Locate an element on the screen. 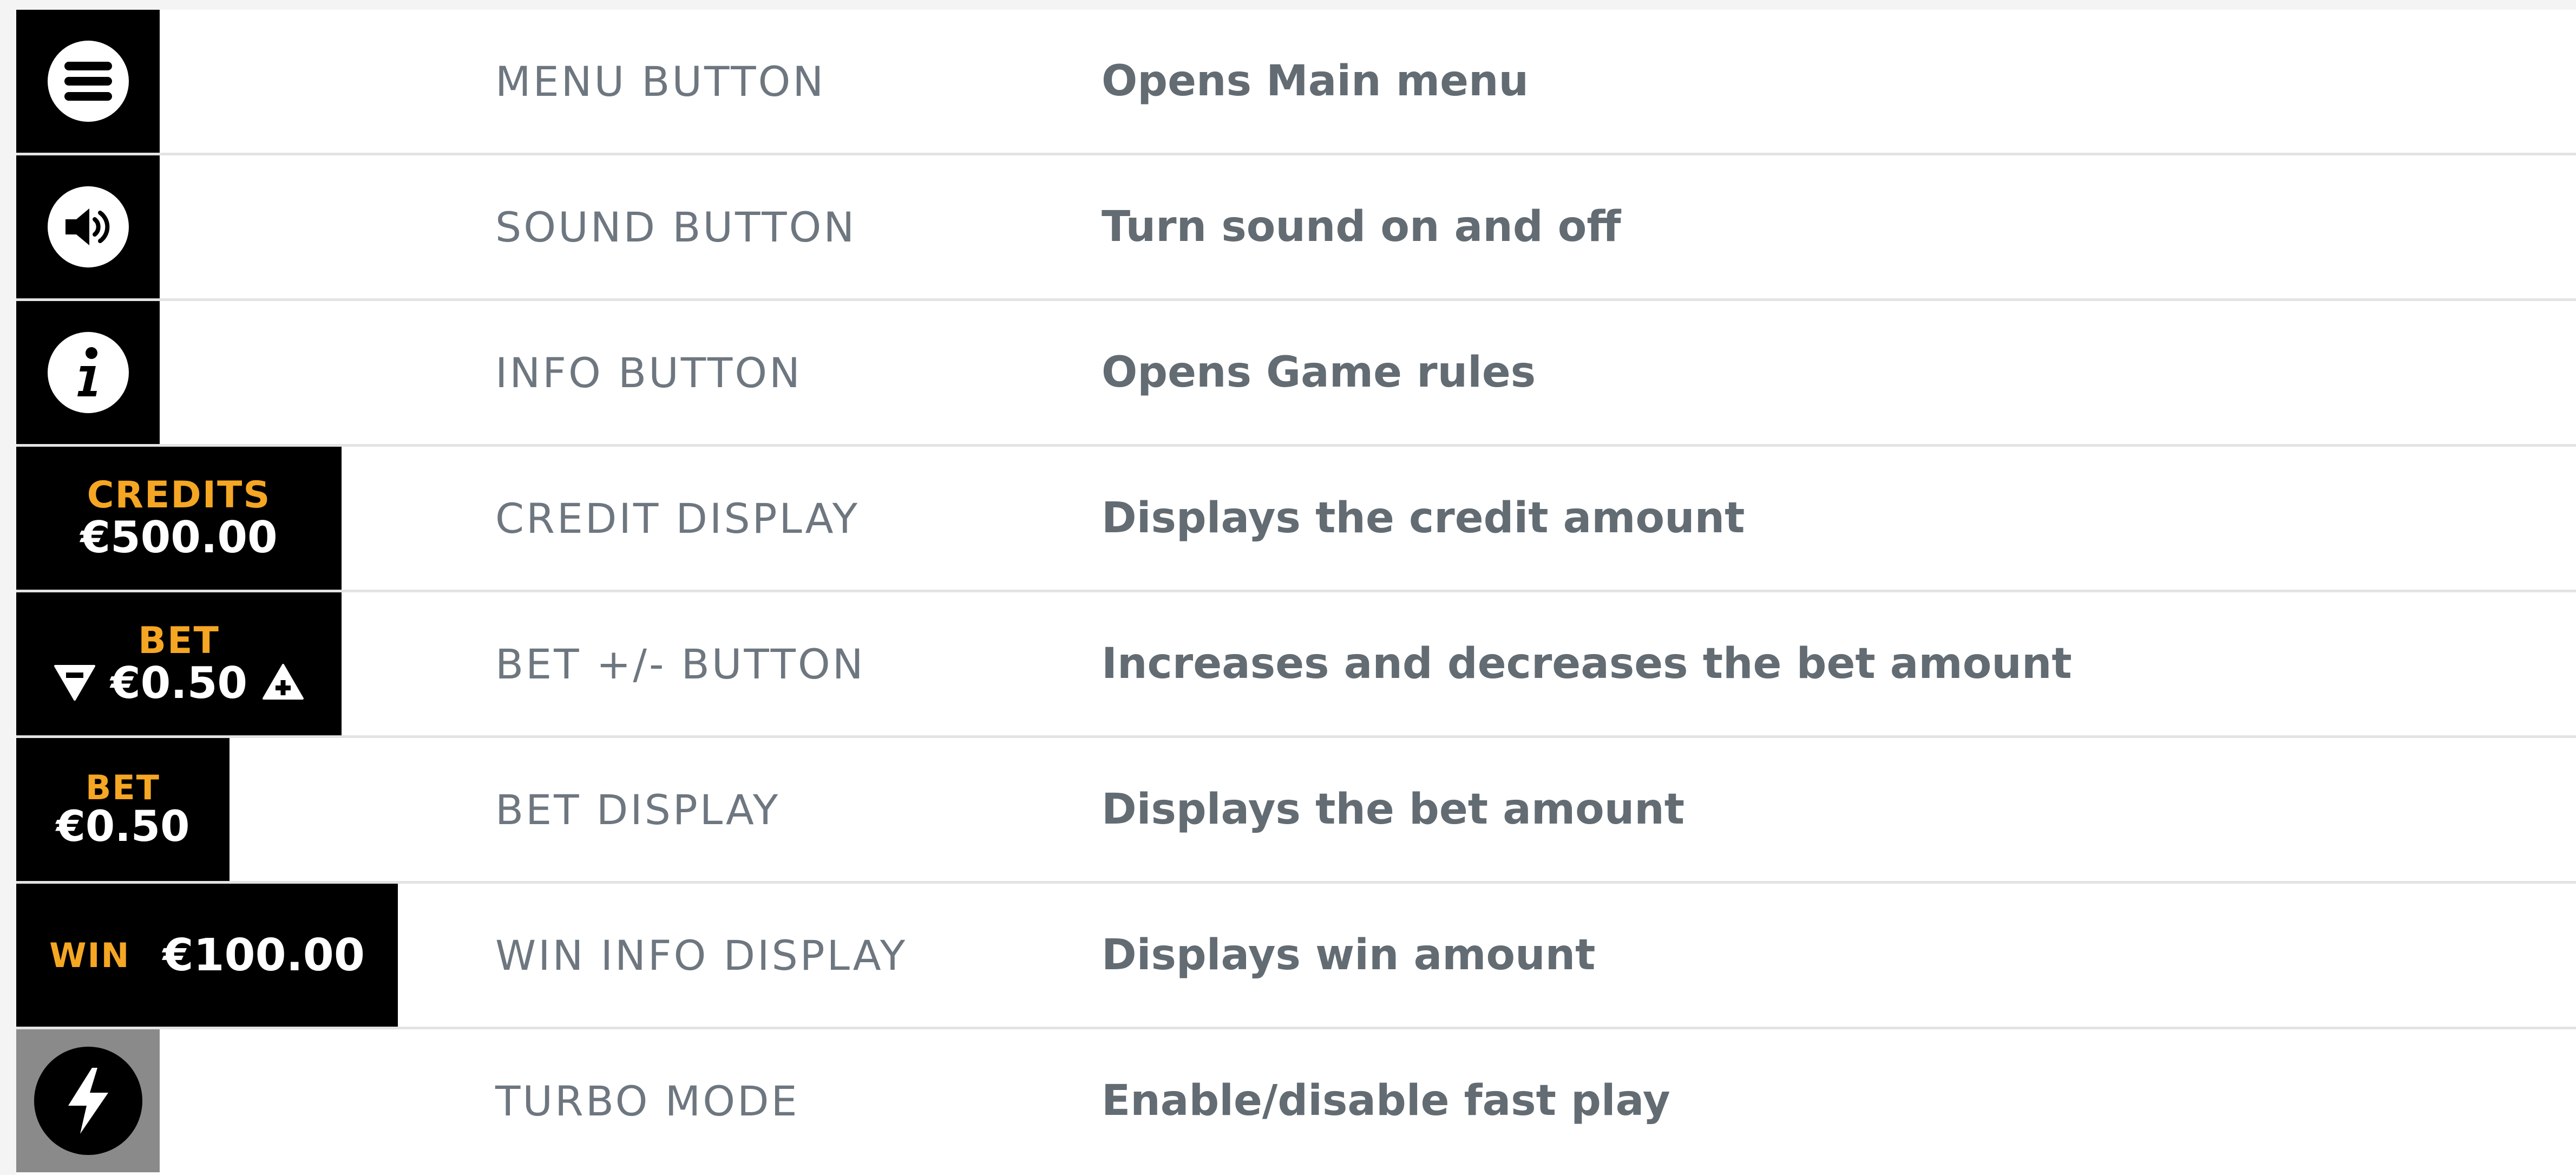 This screenshot has width=2576, height=1175. lightning-icon is located at coordinates (88, 1101).